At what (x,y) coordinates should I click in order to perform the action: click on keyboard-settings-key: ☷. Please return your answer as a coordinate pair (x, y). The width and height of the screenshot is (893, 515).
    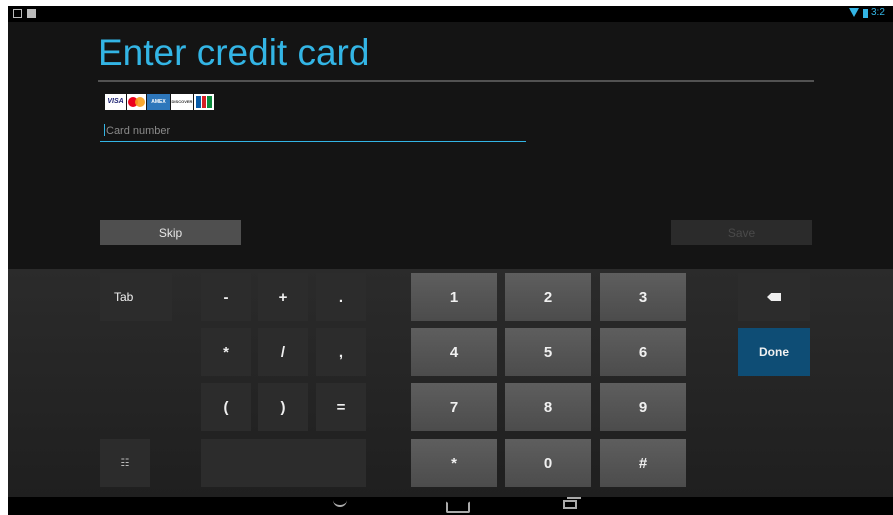
    Looking at the image, I should click on (125, 463).